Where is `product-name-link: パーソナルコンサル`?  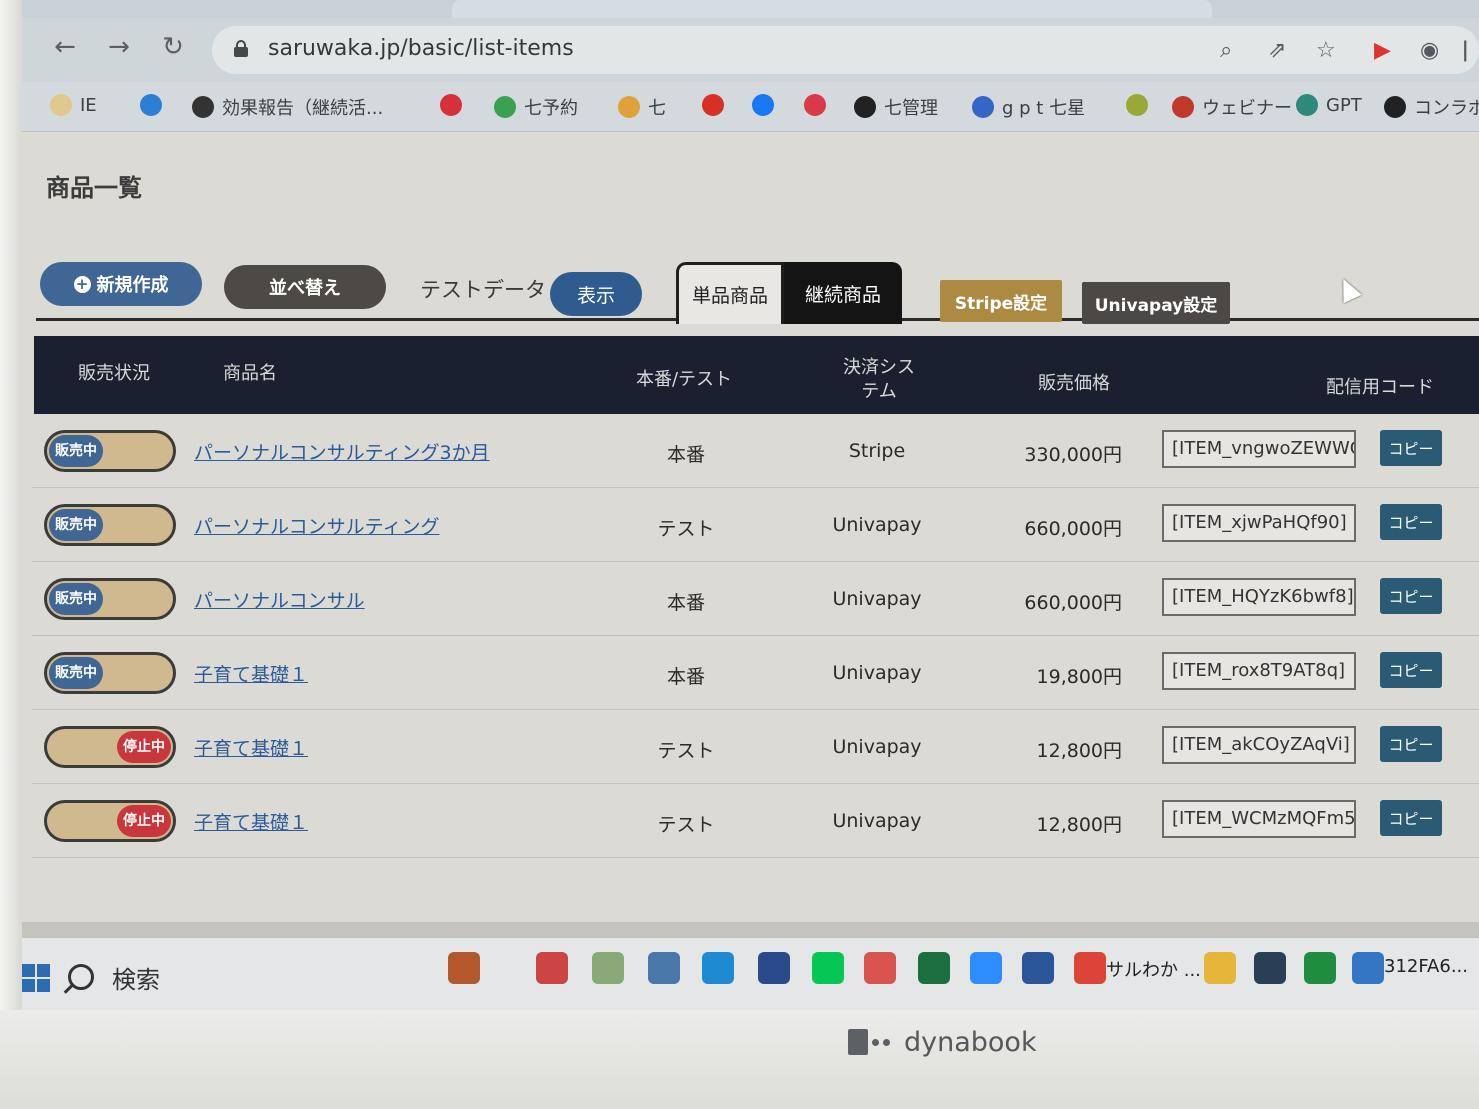 product-name-link: パーソナルコンサル is located at coordinates (279, 599).